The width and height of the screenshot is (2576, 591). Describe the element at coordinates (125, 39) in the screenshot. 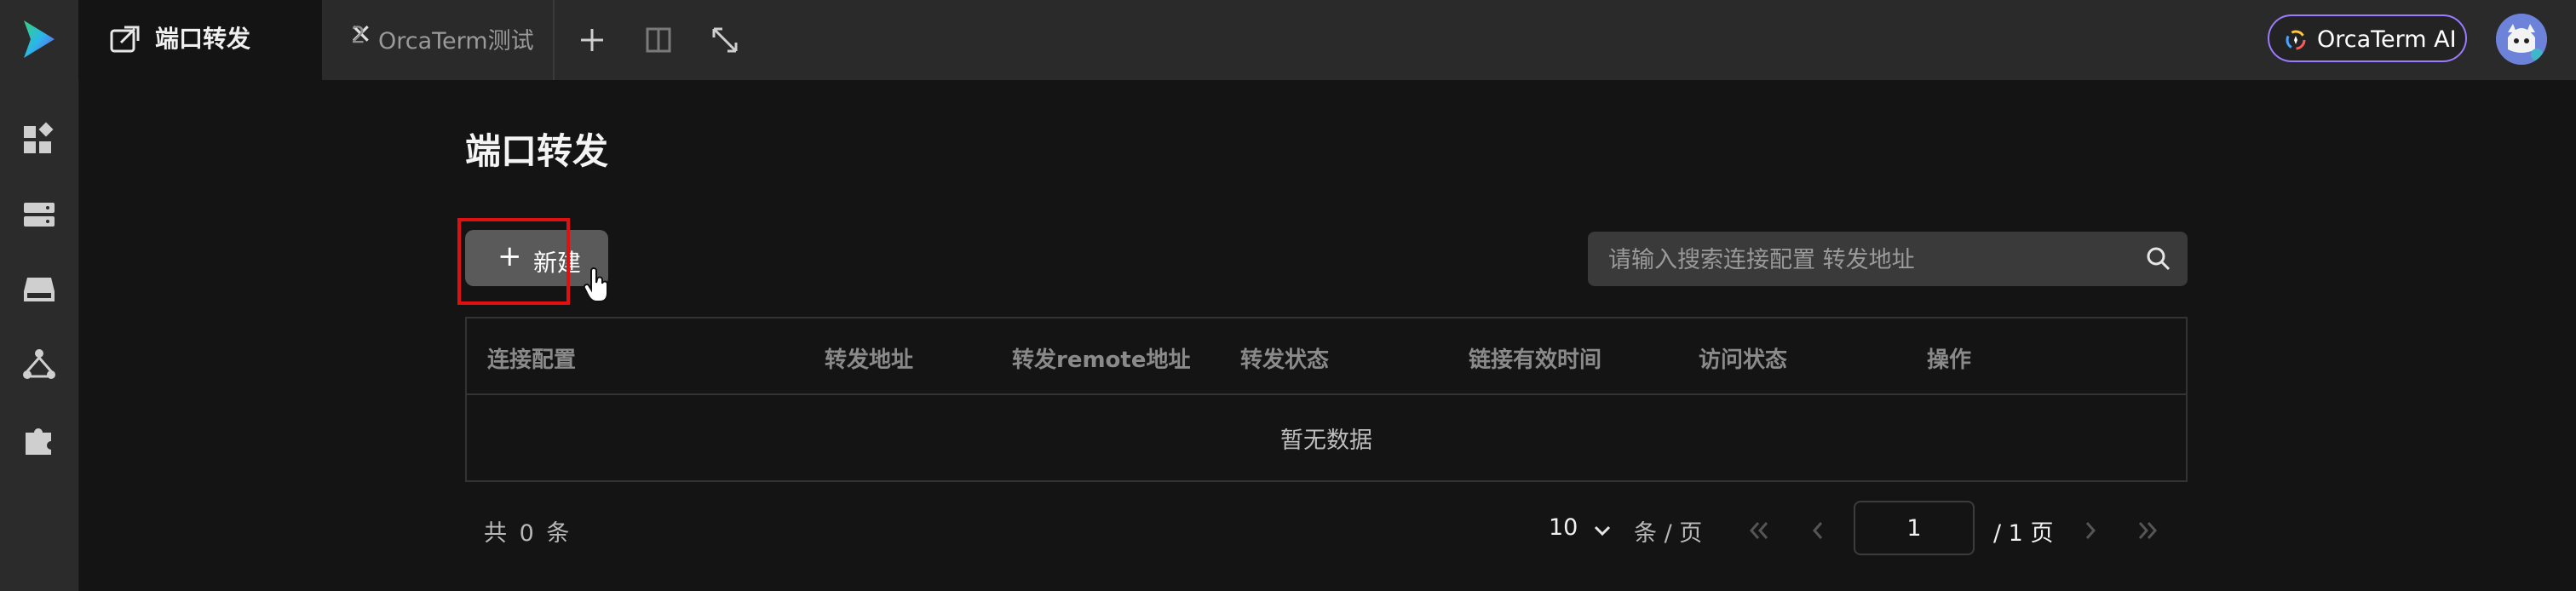

I see `port-forward-icon` at that location.